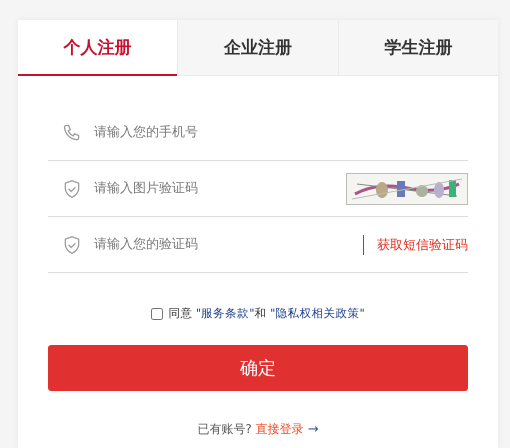 The height and width of the screenshot is (448, 510). Describe the element at coordinates (98, 48) in the screenshot. I see `register-tab: 个人注册` at that location.